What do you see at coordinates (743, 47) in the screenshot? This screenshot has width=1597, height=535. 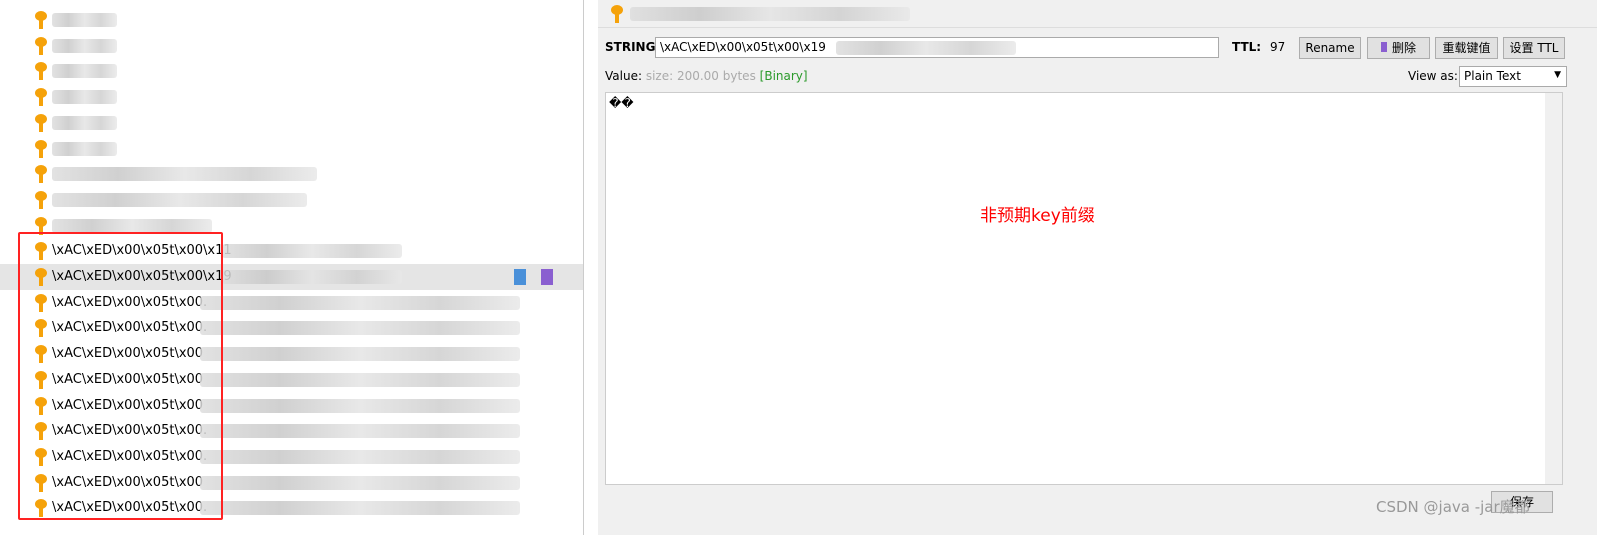 I see `key-name-value: \xAC\xED\x00\x05t\x00\x19` at bounding box center [743, 47].